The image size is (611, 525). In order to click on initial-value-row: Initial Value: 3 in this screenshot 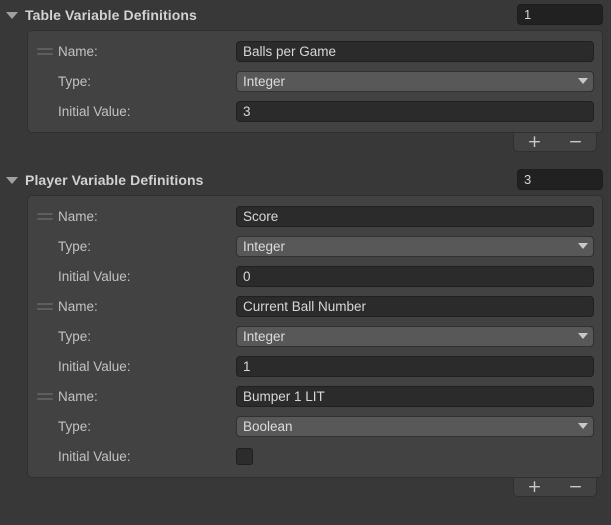, I will do `click(315, 111)`.